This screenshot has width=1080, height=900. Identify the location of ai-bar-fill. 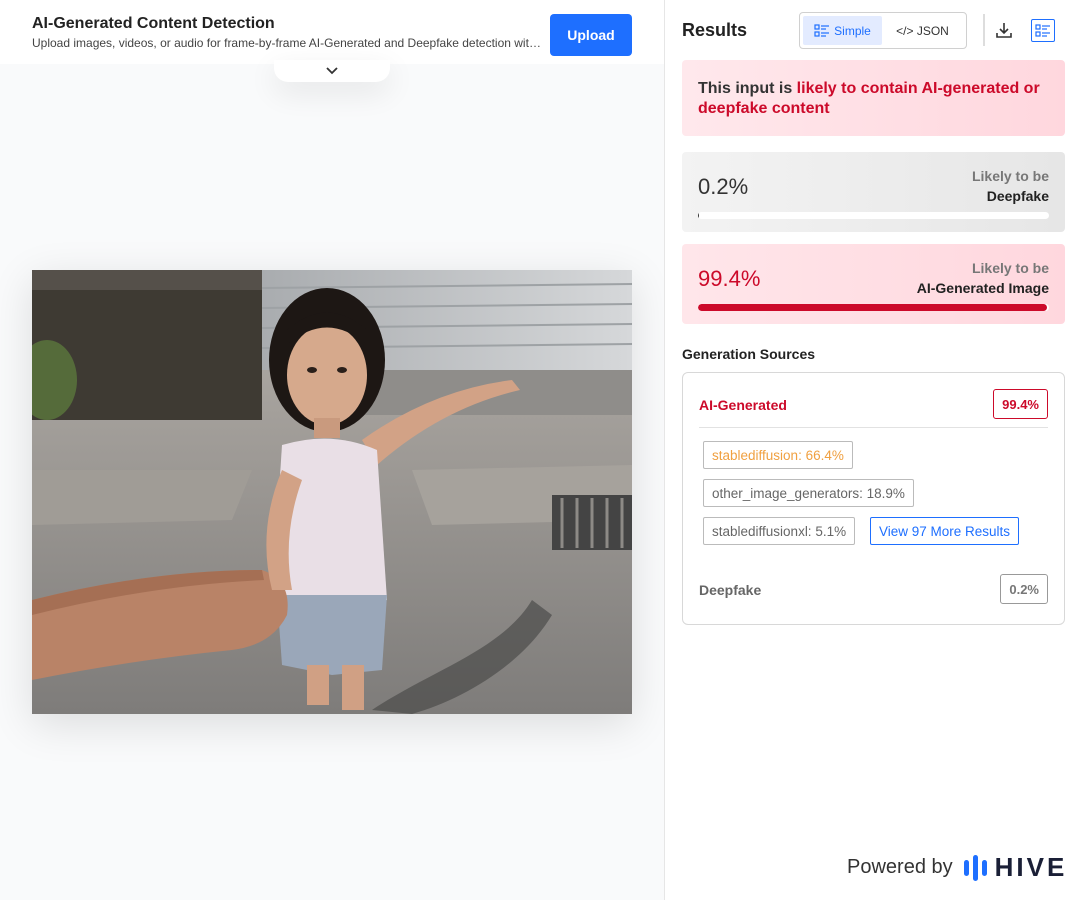
(872, 307).